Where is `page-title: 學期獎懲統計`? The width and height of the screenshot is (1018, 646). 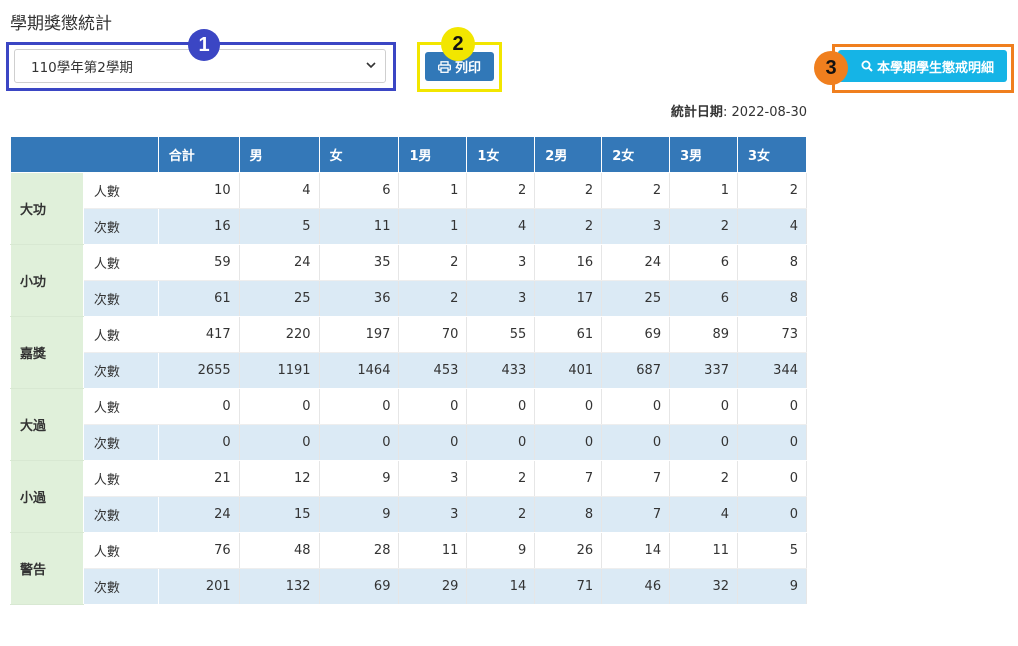
page-title: 學期獎懲統計 is located at coordinates (61, 24).